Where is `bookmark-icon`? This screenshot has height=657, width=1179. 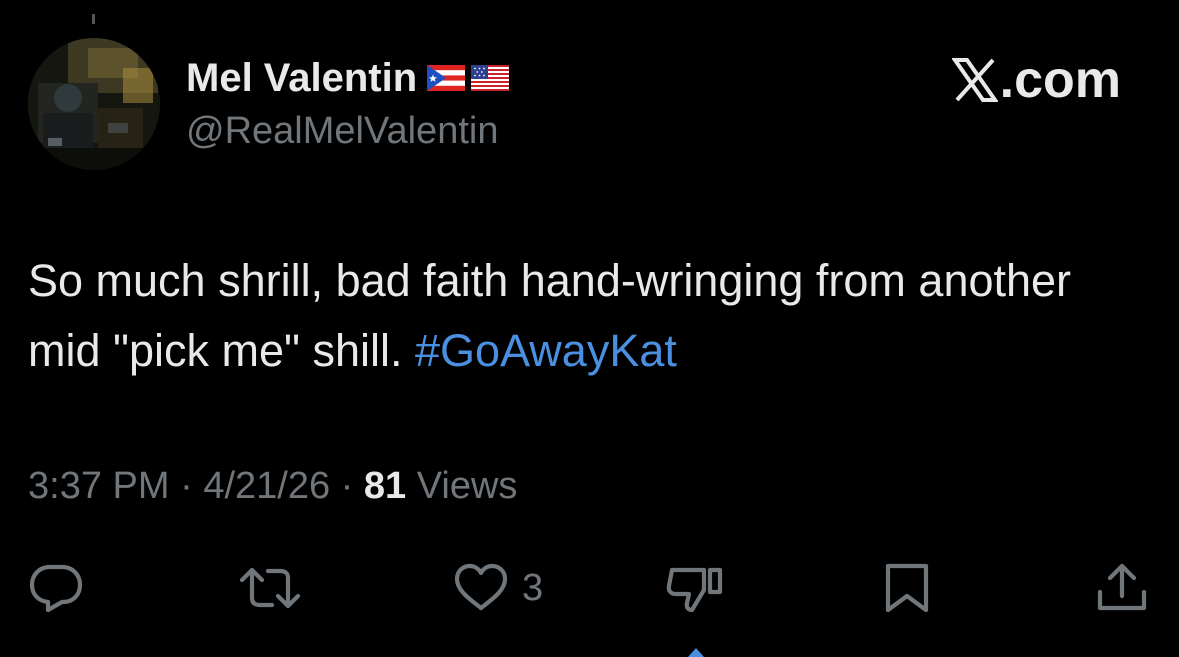 bookmark-icon is located at coordinates (907, 588).